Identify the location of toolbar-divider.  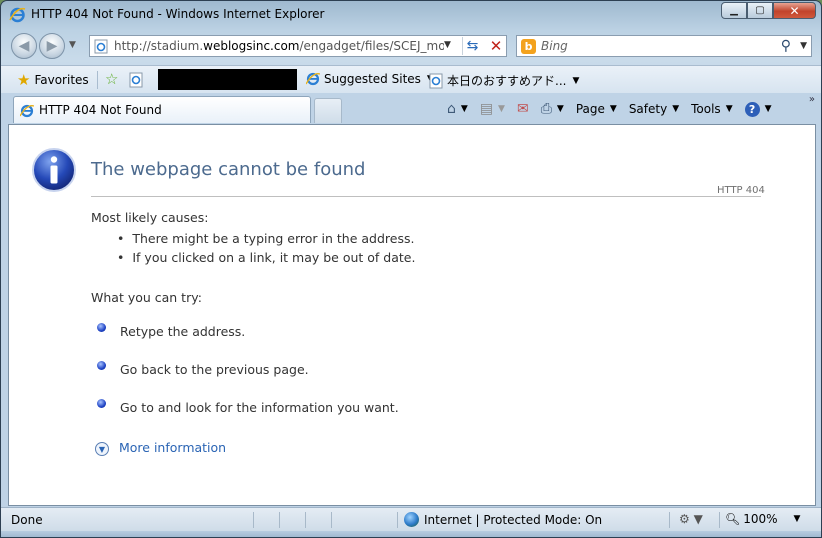
(97, 80).